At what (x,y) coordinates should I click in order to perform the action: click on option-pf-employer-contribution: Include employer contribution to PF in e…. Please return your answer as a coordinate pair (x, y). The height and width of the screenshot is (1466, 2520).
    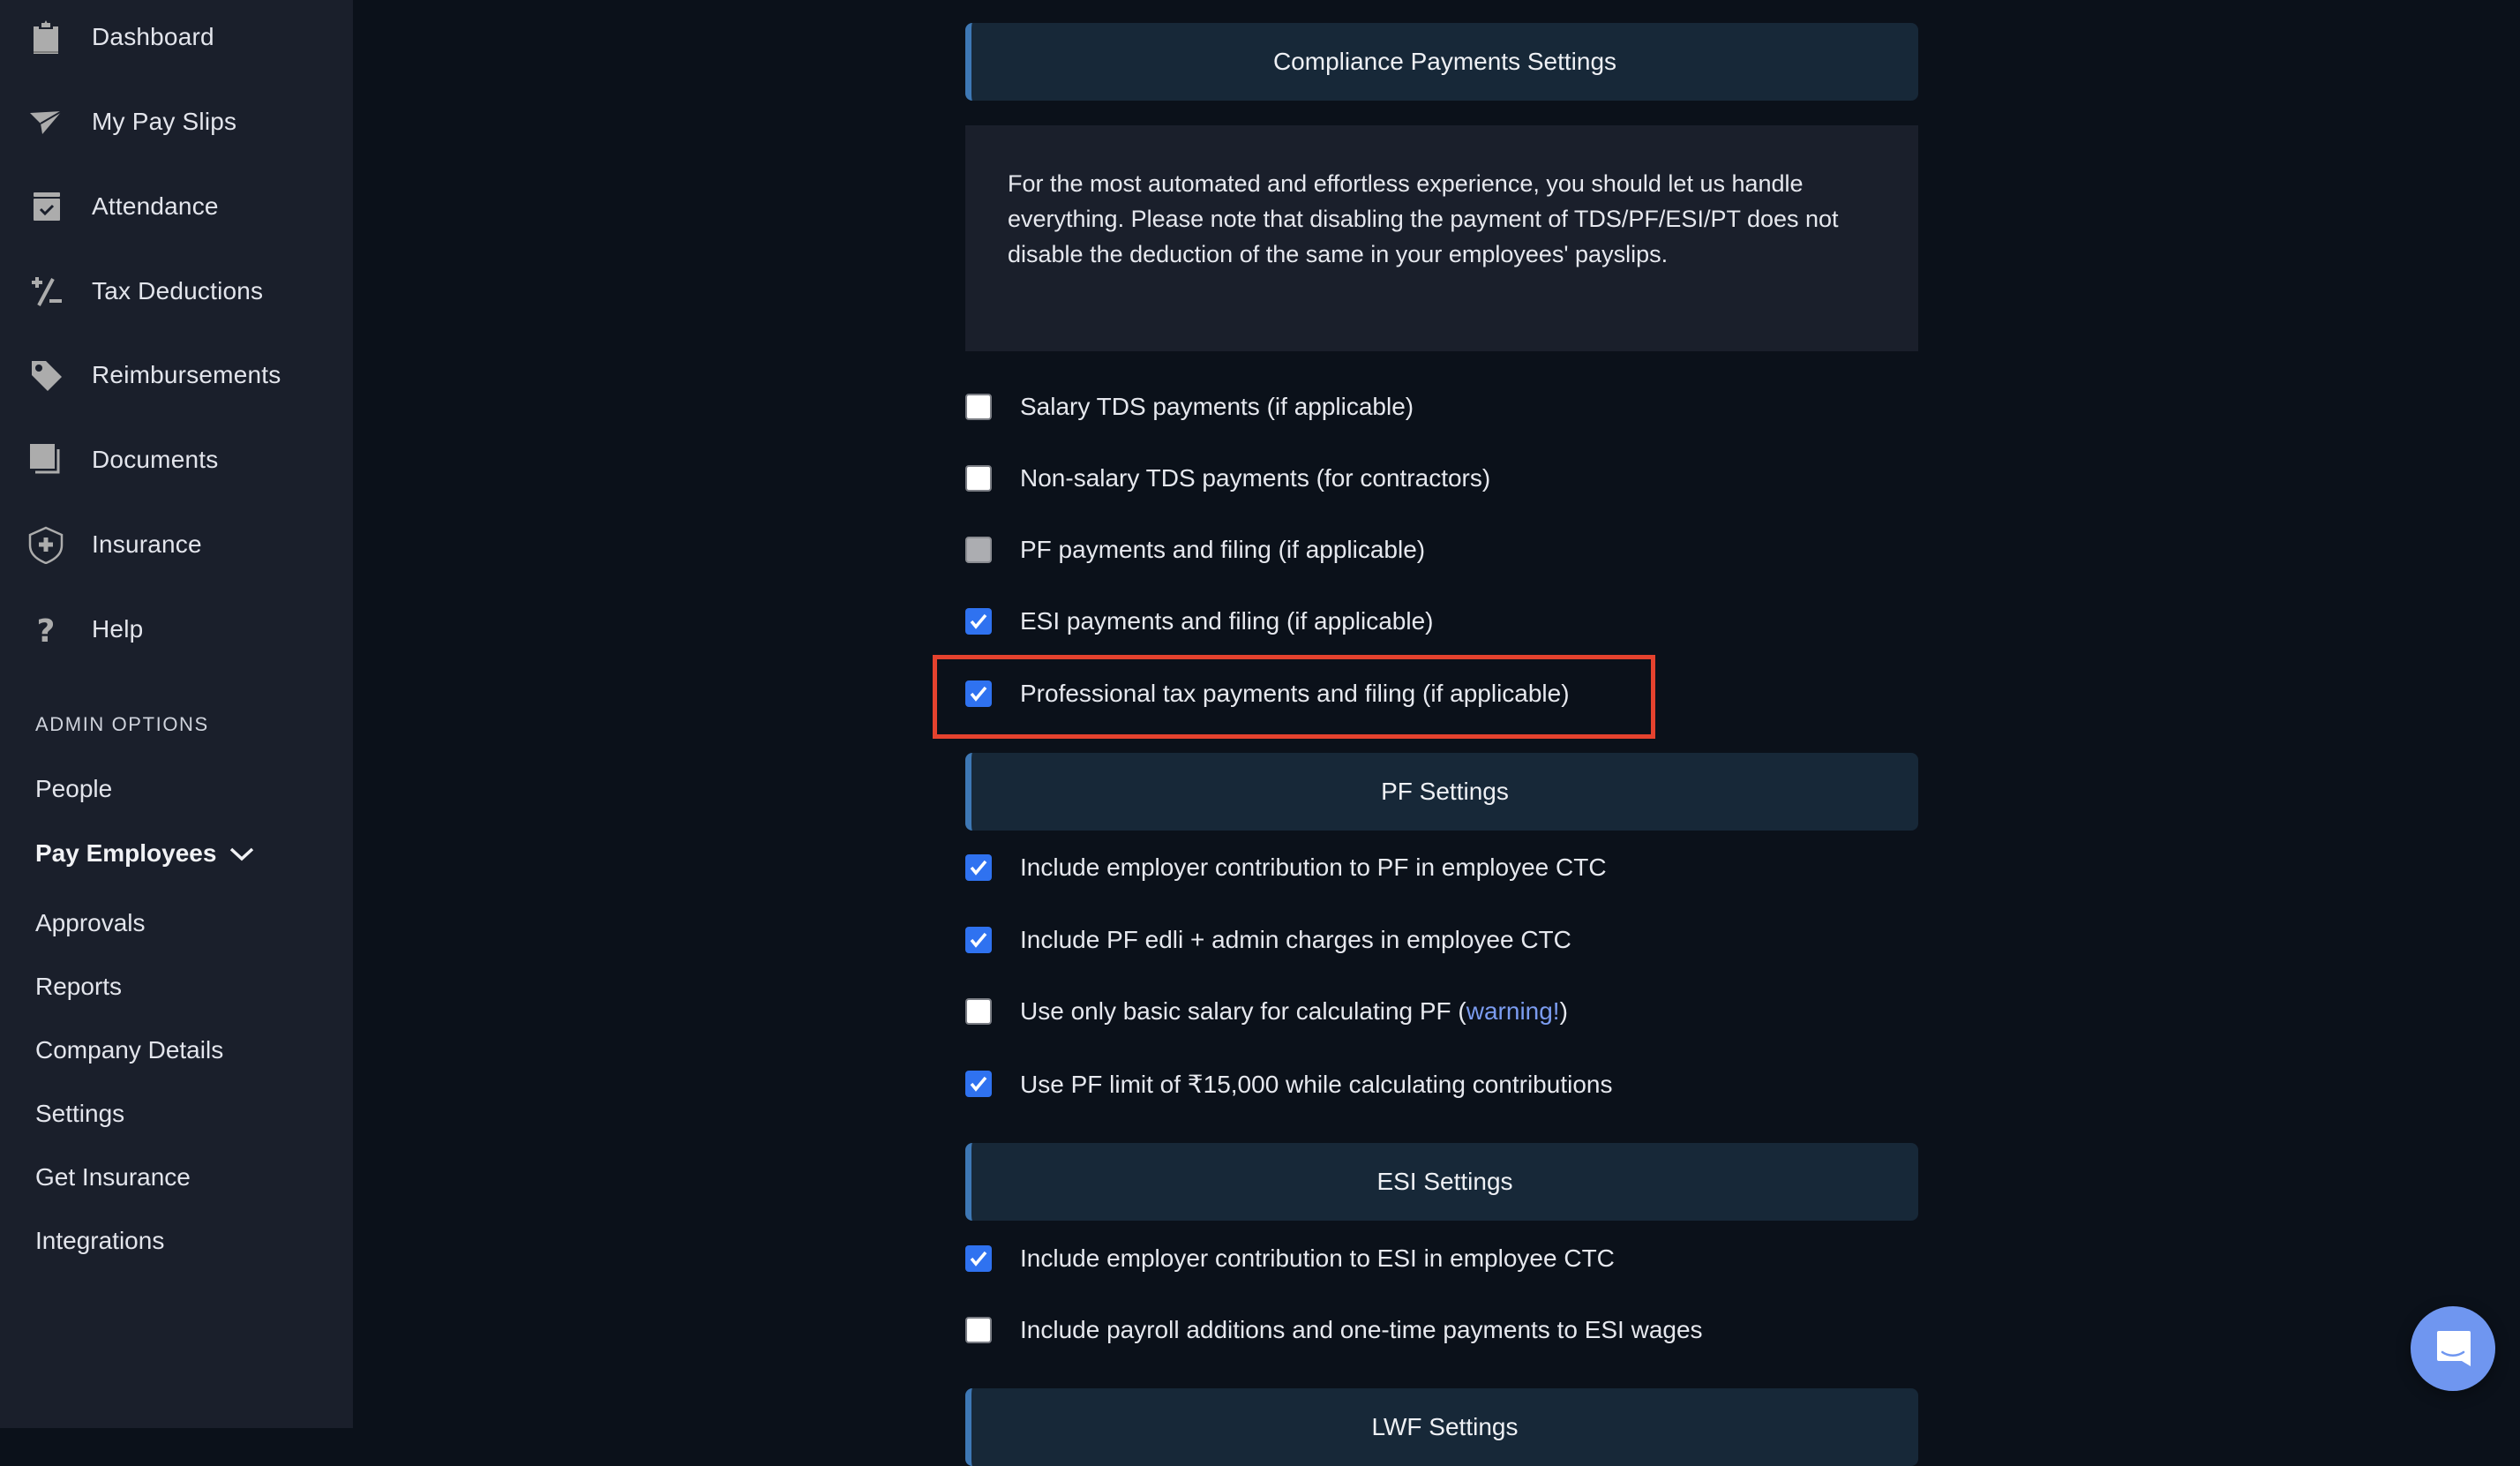
    Looking at the image, I should click on (1286, 867).